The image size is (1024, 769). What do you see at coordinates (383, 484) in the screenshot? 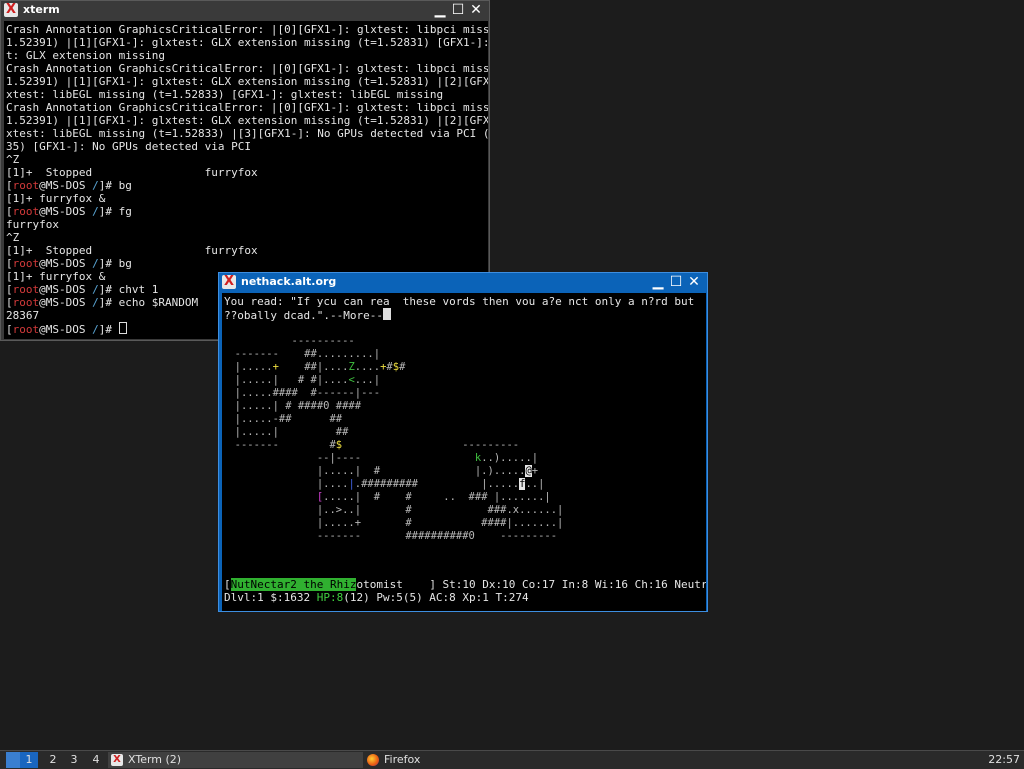
I see `map-row: |....|.######### |.....f..|` at bounding box center [383, 484].